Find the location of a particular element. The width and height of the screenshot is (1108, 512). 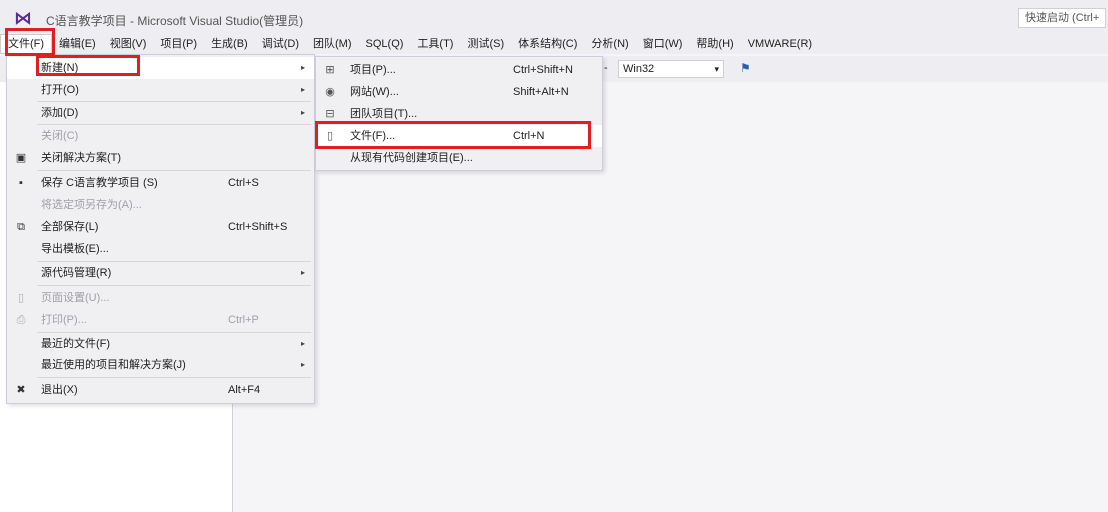

menu-analyze: 分析(N) is located at coordinates (609, 44).